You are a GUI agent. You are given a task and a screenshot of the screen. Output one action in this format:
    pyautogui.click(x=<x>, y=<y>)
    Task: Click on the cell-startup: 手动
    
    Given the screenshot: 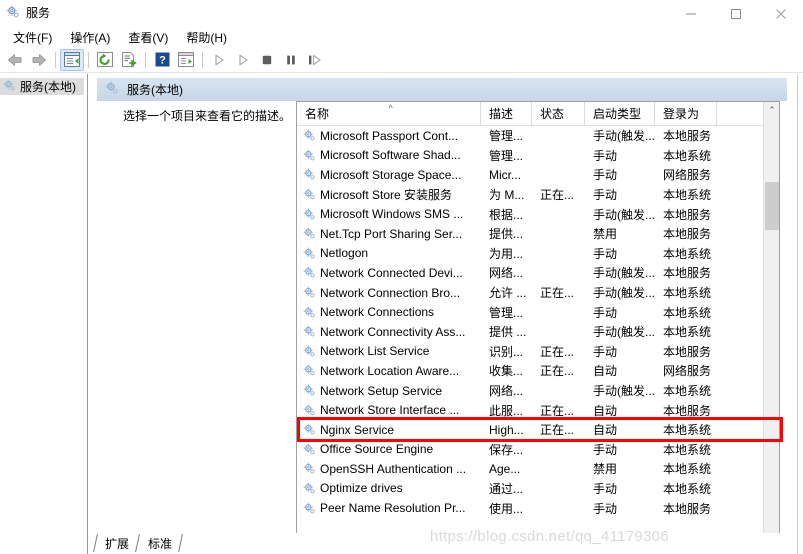 What is the action you would take?
    pyautogui.click(x=605, y=488)
    